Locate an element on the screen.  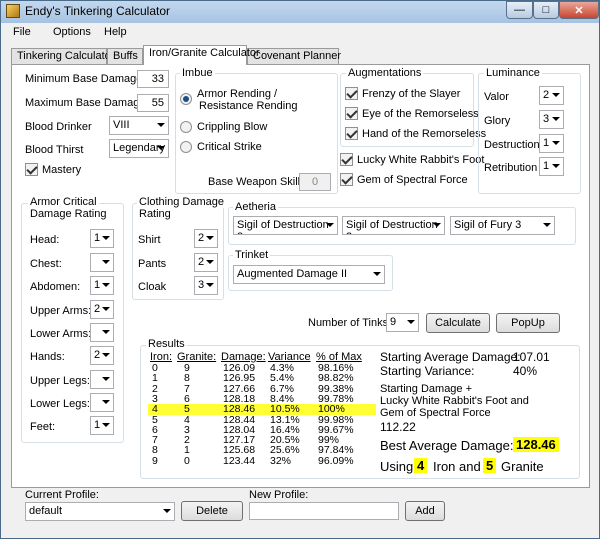
armor-slot-label: Hands: is located at coordinates (47, 357).